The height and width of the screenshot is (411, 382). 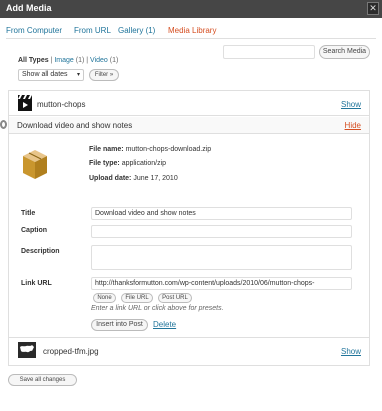 What do you see at coordinates (40, 251) in the screenshot?
I see `description-label: Description` at bounding box center [40, 251].